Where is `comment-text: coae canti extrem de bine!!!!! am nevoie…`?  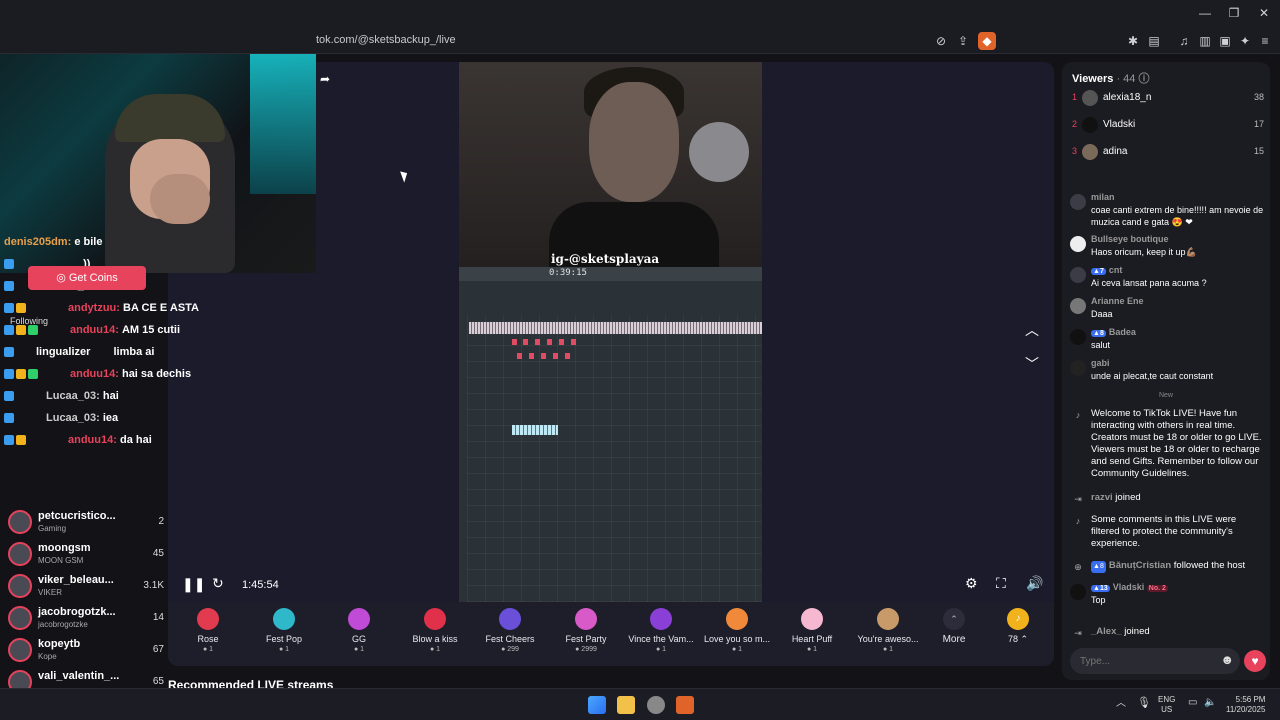
comment-text: coae canti extrem de bine!!!!! am nevoie… is located at coordinates (1177, 216).